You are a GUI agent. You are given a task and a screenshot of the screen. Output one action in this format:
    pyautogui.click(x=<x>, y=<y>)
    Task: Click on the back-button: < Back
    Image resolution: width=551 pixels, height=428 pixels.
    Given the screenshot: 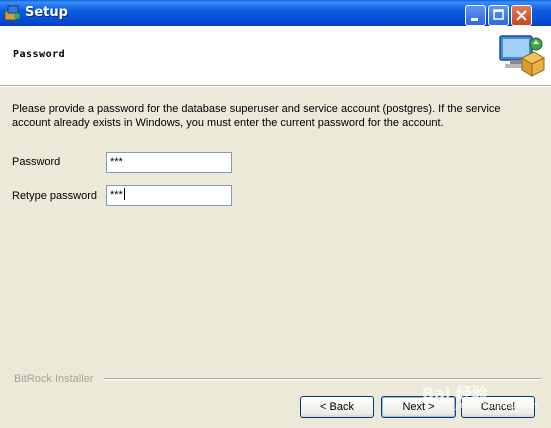 What is the action you would take?
    pyautogui.click(x=337, y=407)
    